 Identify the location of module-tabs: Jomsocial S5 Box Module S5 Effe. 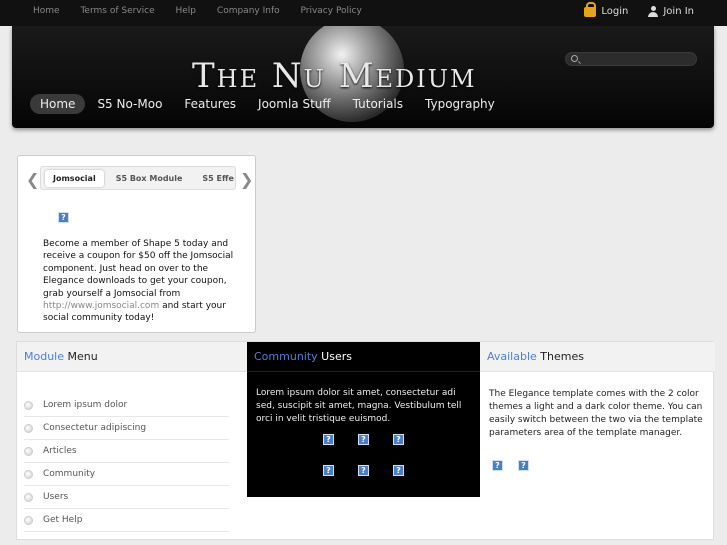
(138, 178).